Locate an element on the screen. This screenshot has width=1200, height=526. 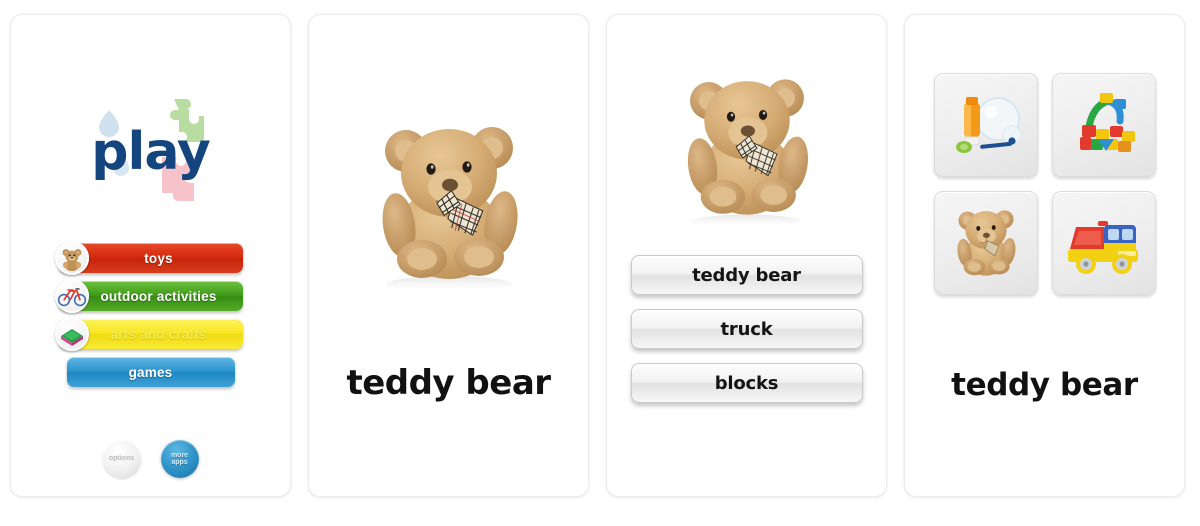
grid-tile-bubbles is located at coordinates (985, 125).